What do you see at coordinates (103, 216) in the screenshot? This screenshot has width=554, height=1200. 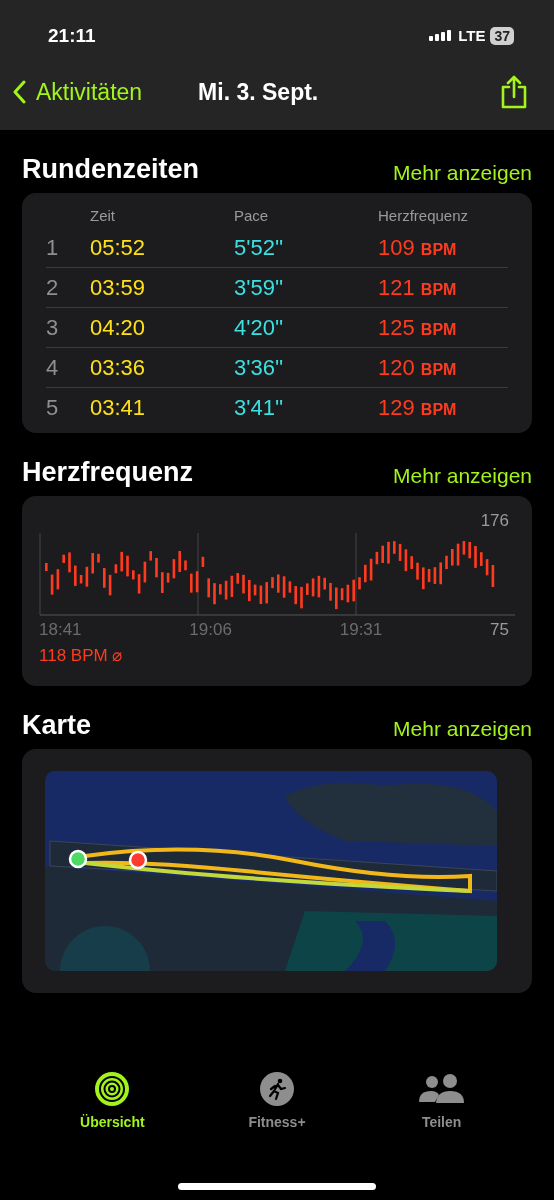 I see `column-header: Zeit` at bounding box center [103, 216].